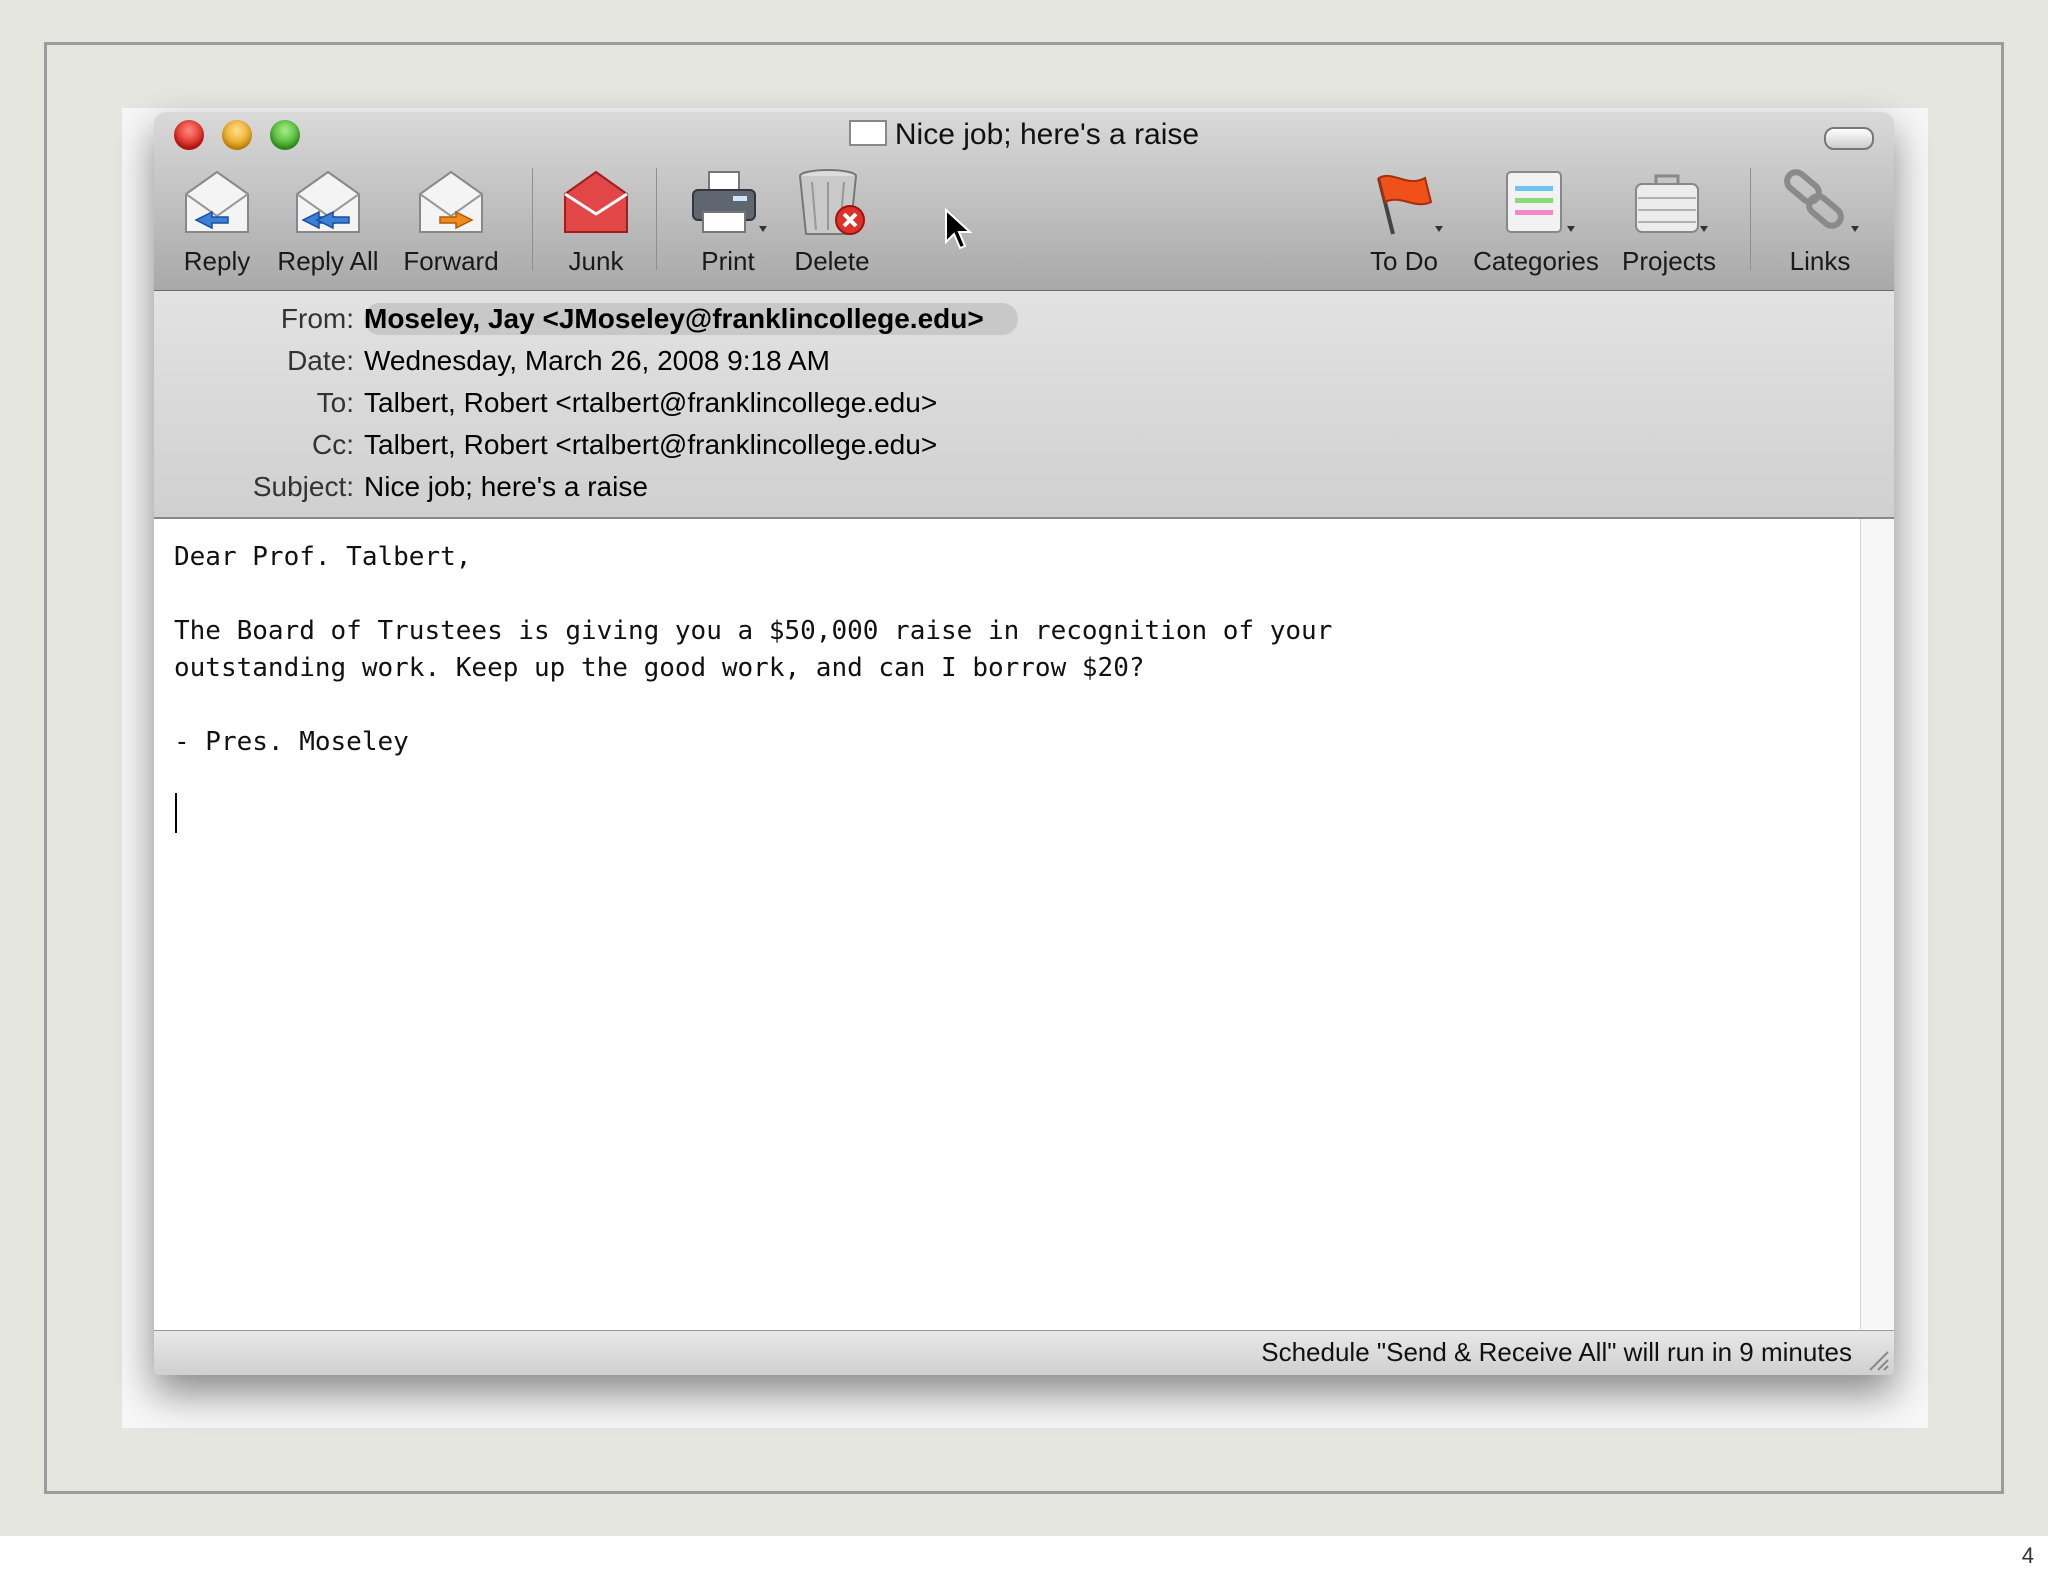 Image resolution: width=2048 pixels, height=1576 pixels. What do you see at coordinates (596, 261) in the screenshot?
I see `junk-label: Junk` at bounding box center [596, 261].